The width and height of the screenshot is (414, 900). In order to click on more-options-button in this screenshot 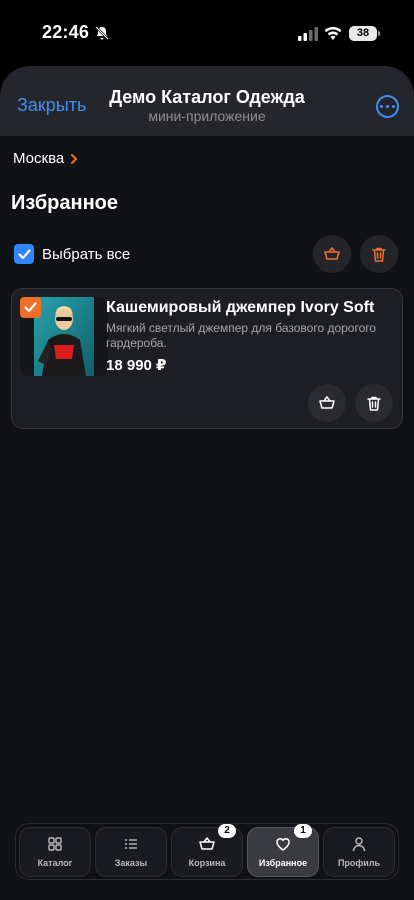, I will do `click(387, 106)`.